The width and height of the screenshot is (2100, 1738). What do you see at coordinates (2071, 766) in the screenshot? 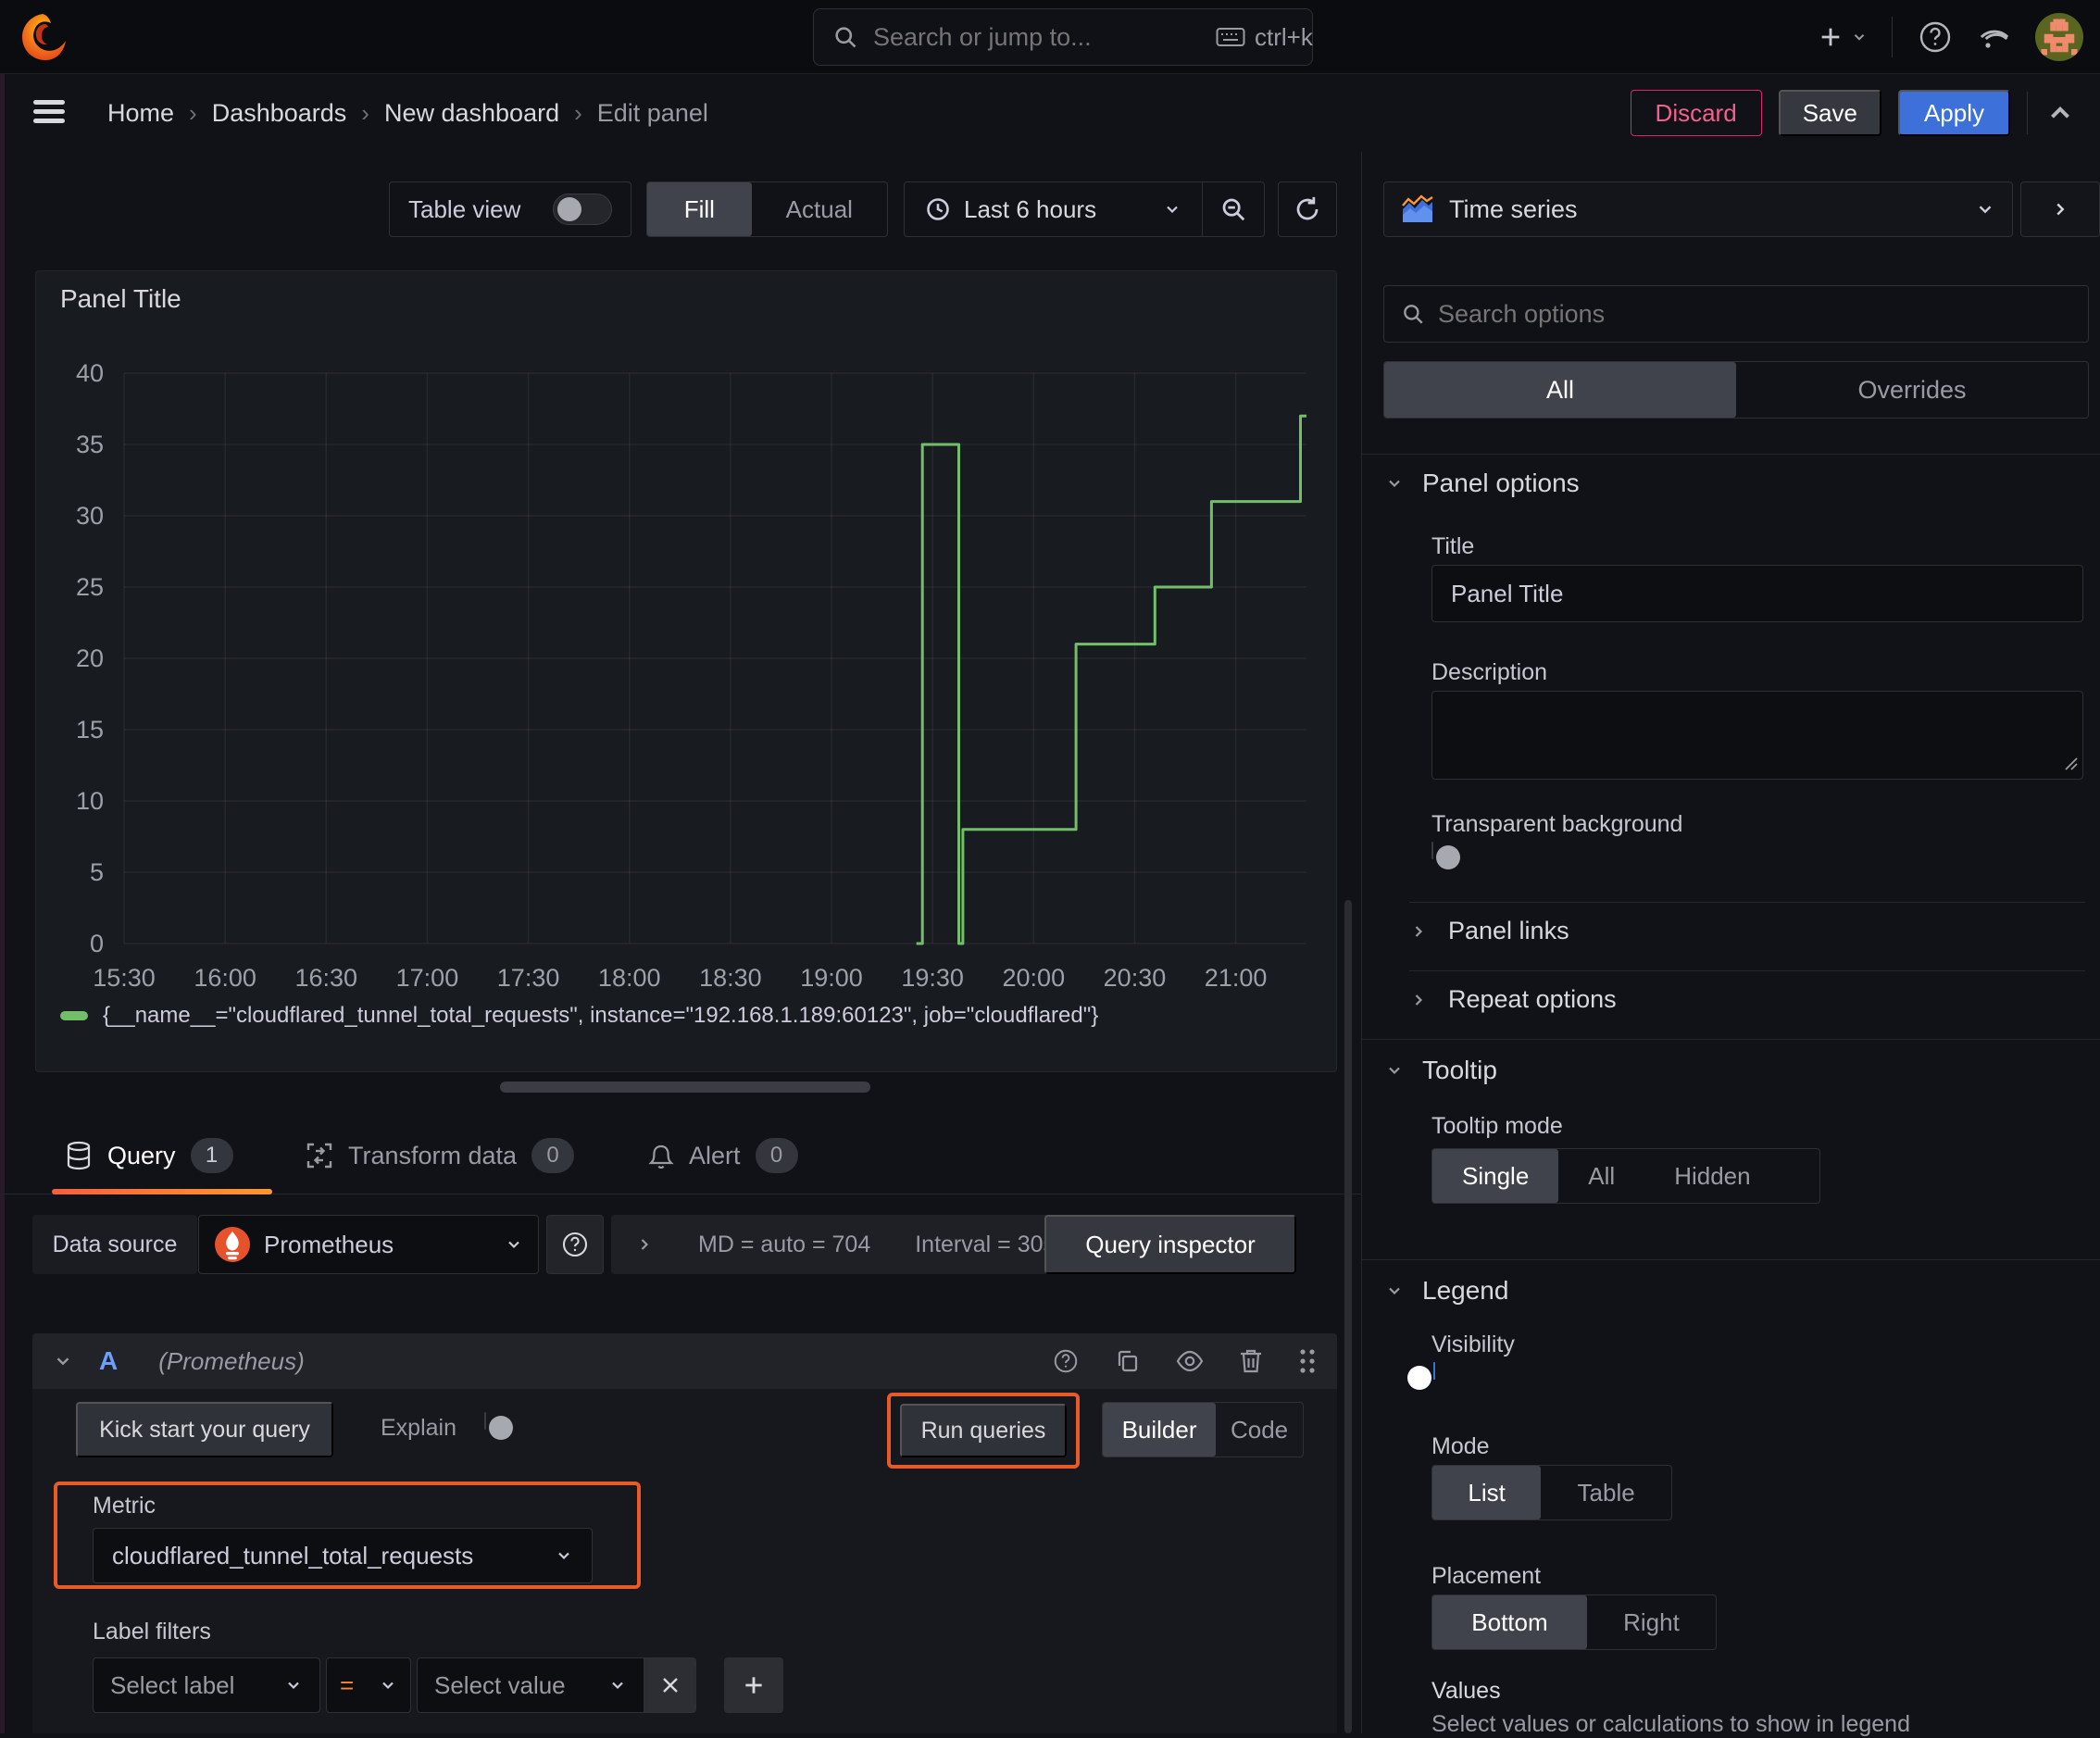
I see `resize-handle-icon` at bounding box center [2071, 766].